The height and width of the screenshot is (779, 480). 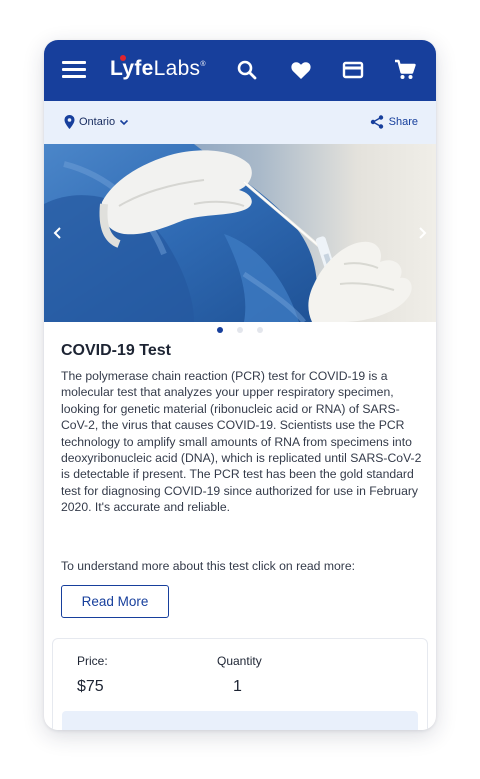 What do you see at coordinates (301, 70) in the screenshot?
I see `heart-icon` at bounding box center [301, 70].